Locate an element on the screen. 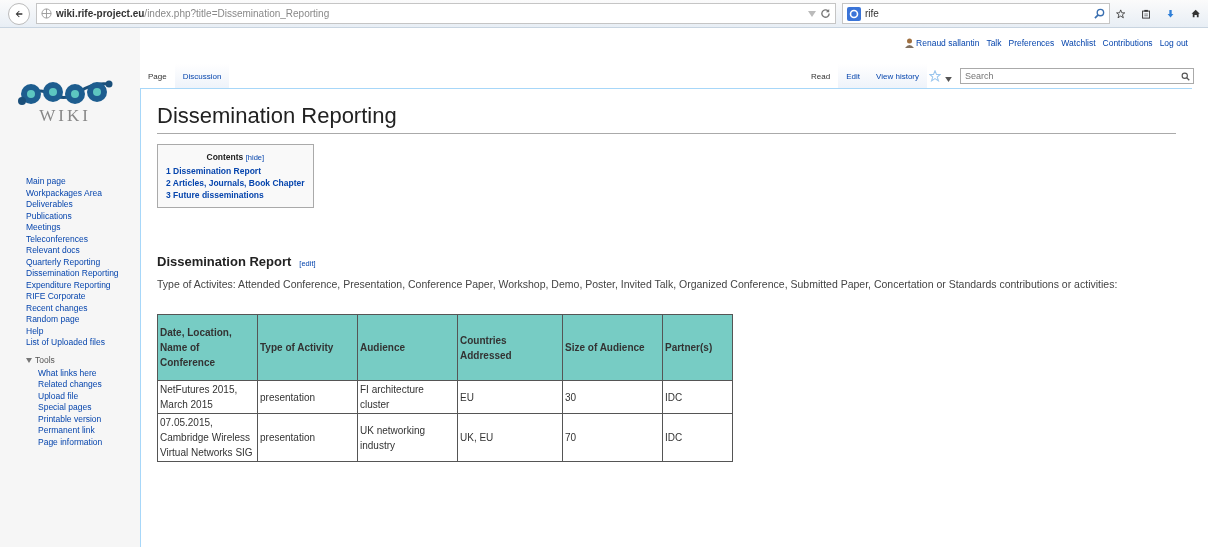 This screenshot has height=547, width=1208. toc-link: 1 Dissemination Report is located at coordinates (235, 171).